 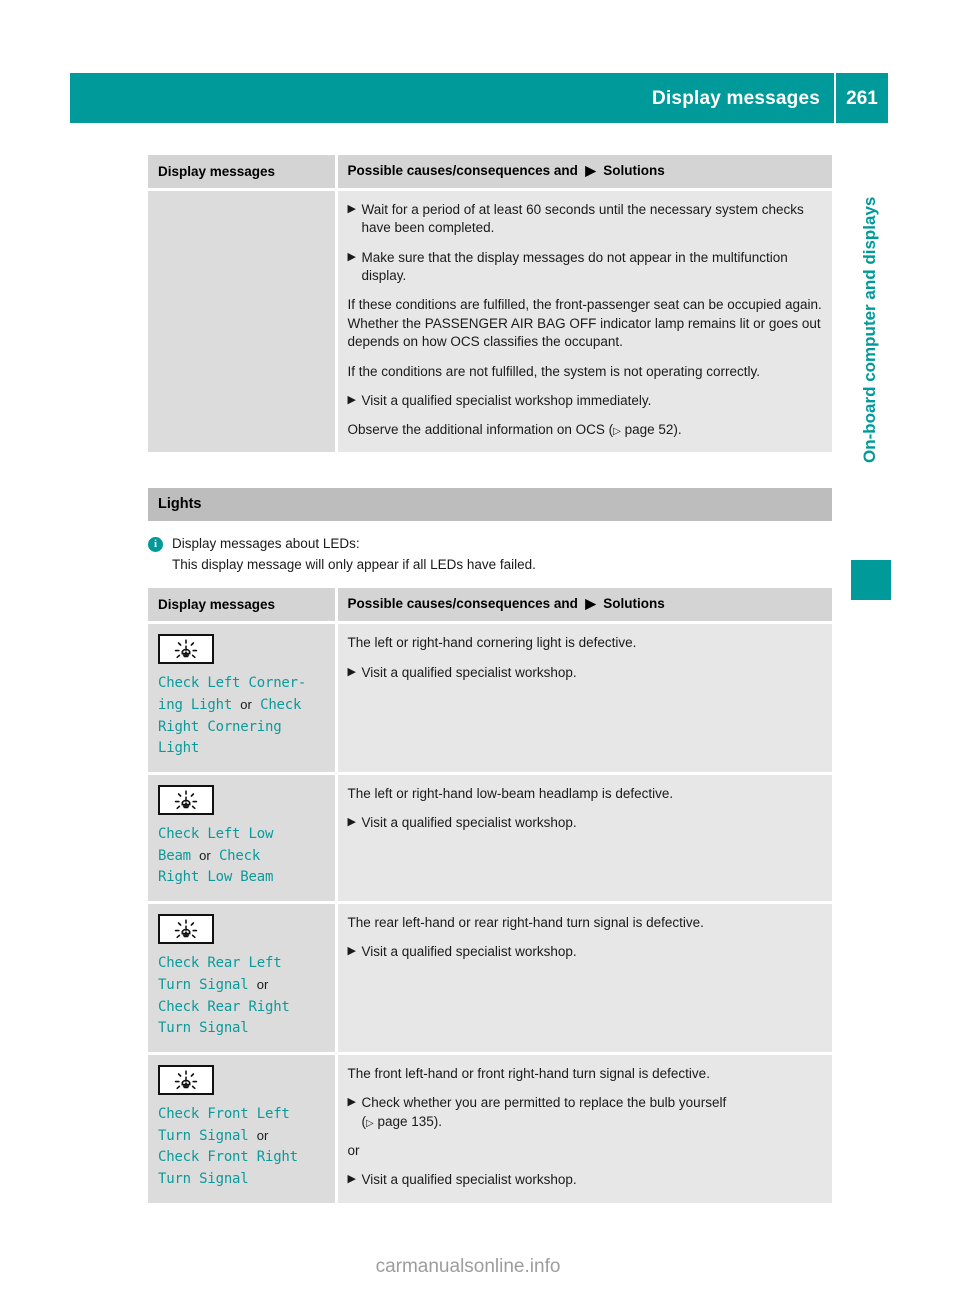 What do you see at coordinates (479, 98) in the screenshot?
I see `page-header-bar: Display messages 261` at bounding box center [479, 98].